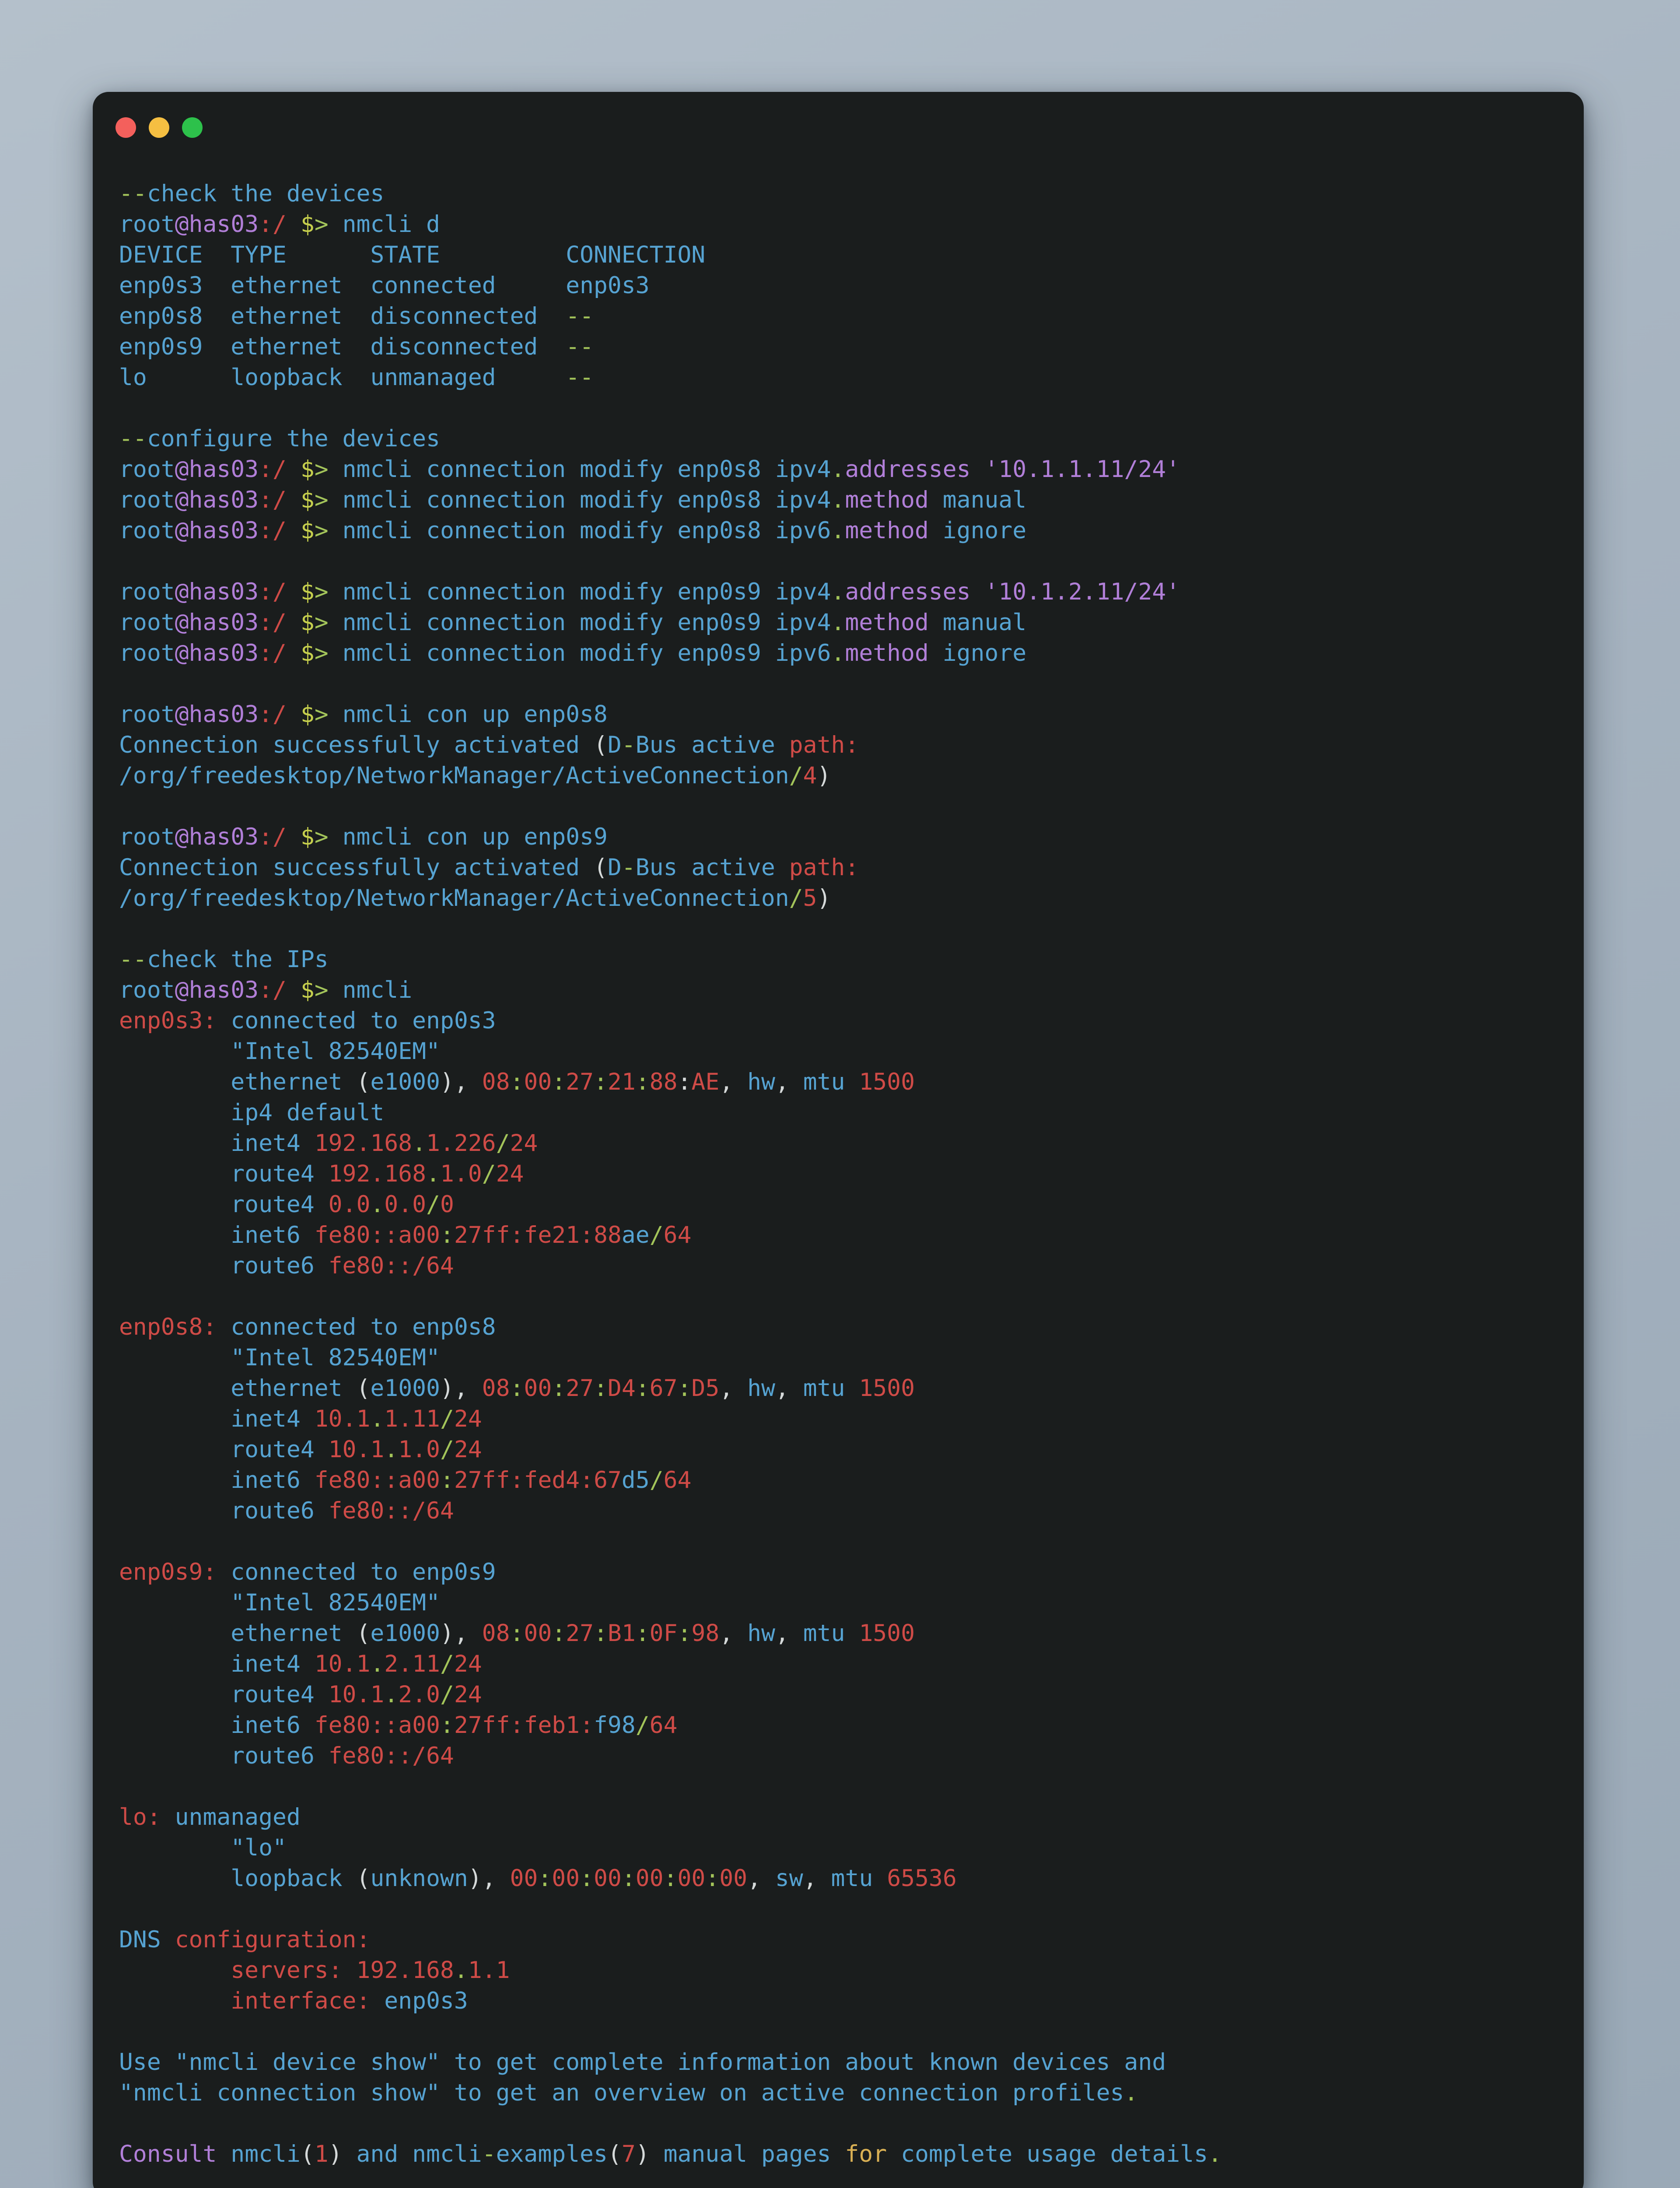 The image size is (1680, 2188). Describe the element at coordinates (217, 1143) in the screenshot. I see `text-segment: inet4` at that location.